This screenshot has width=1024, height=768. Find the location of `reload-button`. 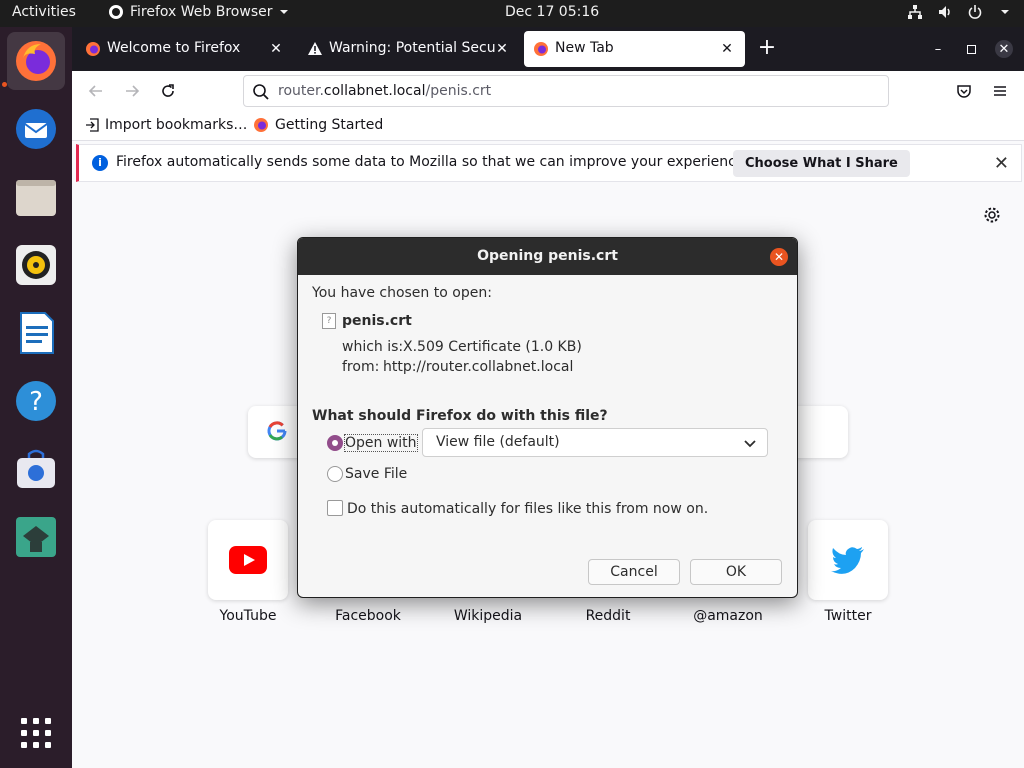

reload-button is located at coordinates (168, 91).